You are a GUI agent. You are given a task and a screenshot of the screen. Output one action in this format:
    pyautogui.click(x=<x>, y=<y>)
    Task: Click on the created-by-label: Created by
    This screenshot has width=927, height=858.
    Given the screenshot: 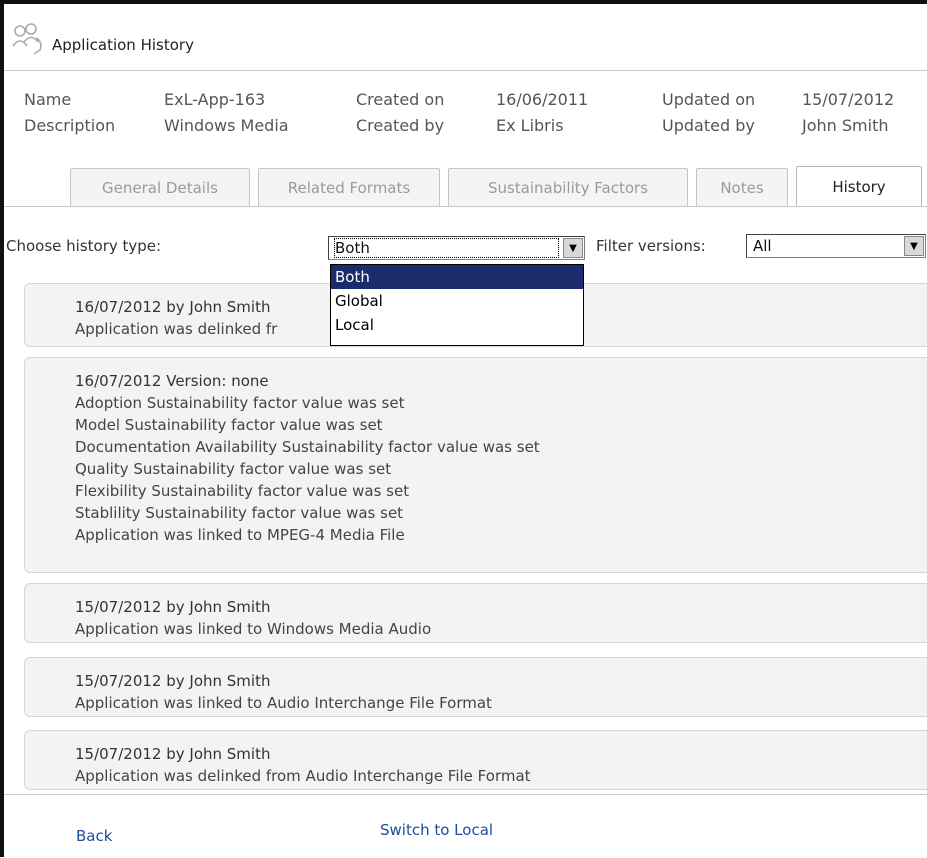 What is the action you would take?
    pyautogui.click(x=400, y=125)
    